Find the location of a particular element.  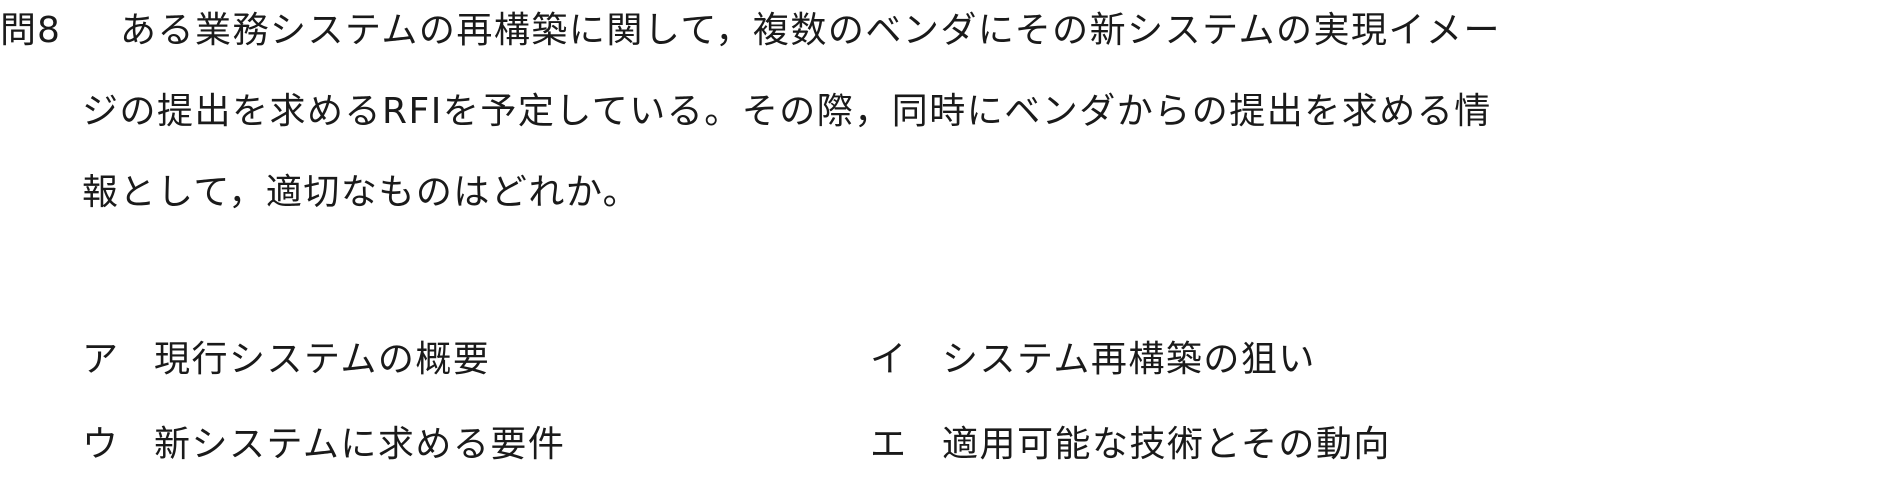

answer-choice-a: ア現行システムの概要 is located at coordinates (286, 360).